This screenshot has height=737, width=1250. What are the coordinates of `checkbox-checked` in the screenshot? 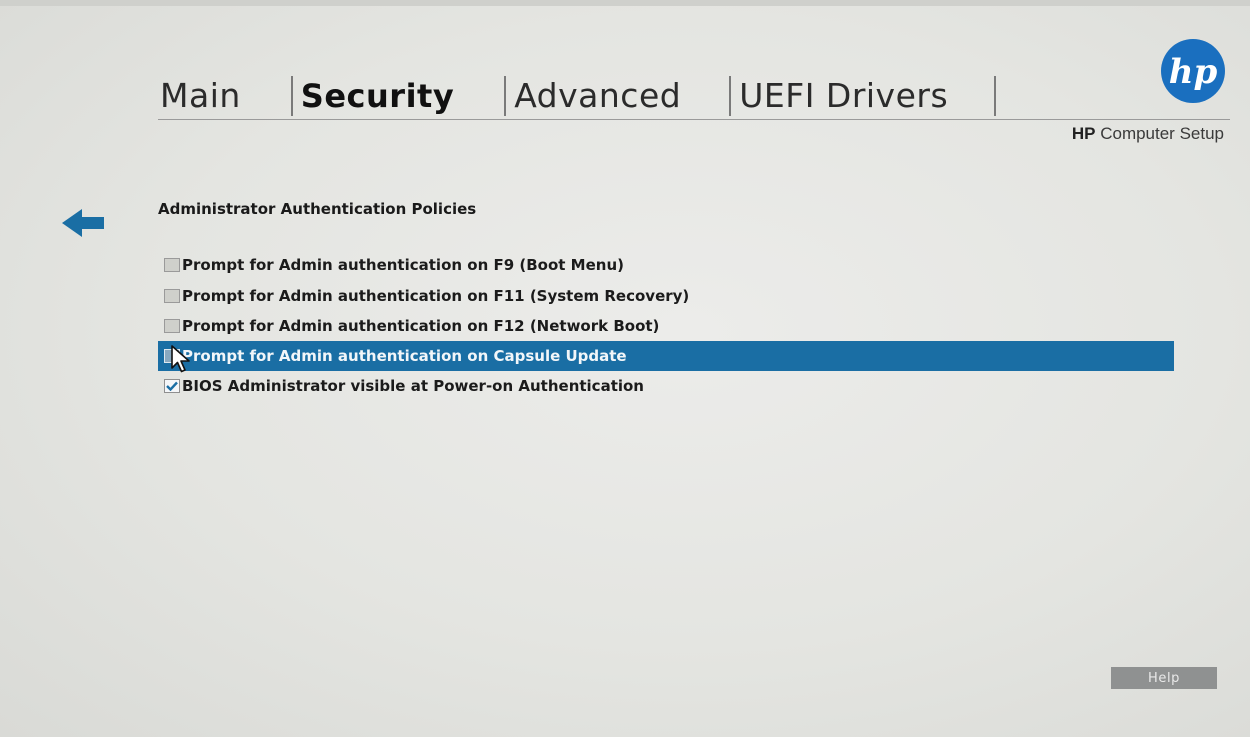 It's located at (172, 386).